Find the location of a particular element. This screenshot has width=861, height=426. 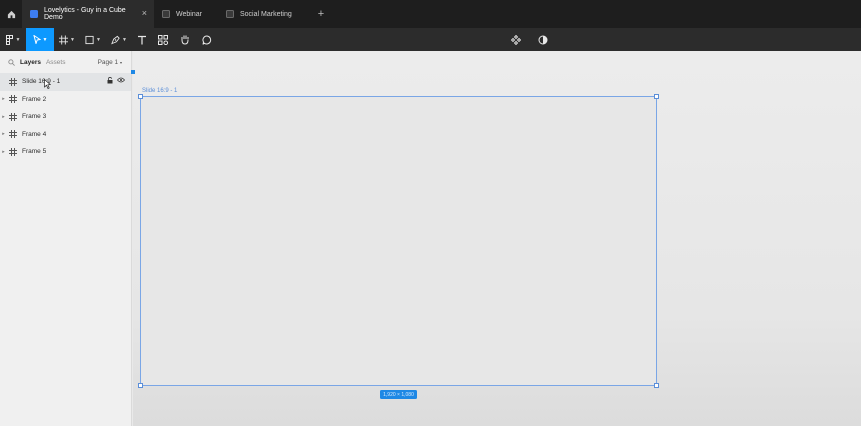

comment-tool-button is located at coordinates (207, 39).